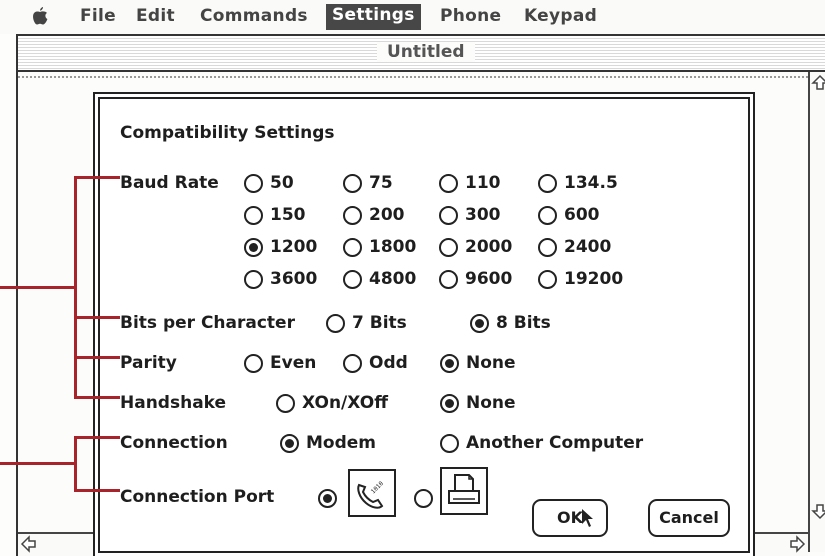  Describe the element at coordinates (280, 247) in the screenshot. I see `baud-1200-radio: 1200` at that location.